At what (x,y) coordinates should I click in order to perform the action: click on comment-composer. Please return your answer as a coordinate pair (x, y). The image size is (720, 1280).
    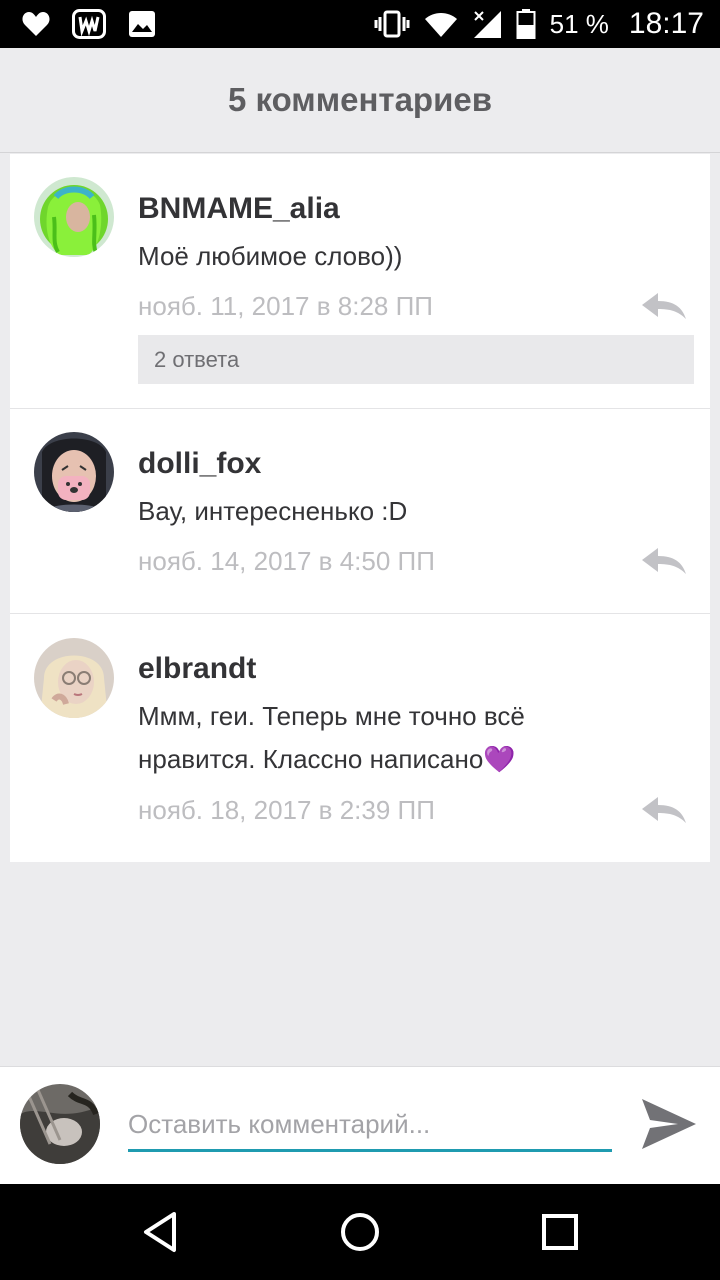
    Looking at the image, I should click on (360, 1125).